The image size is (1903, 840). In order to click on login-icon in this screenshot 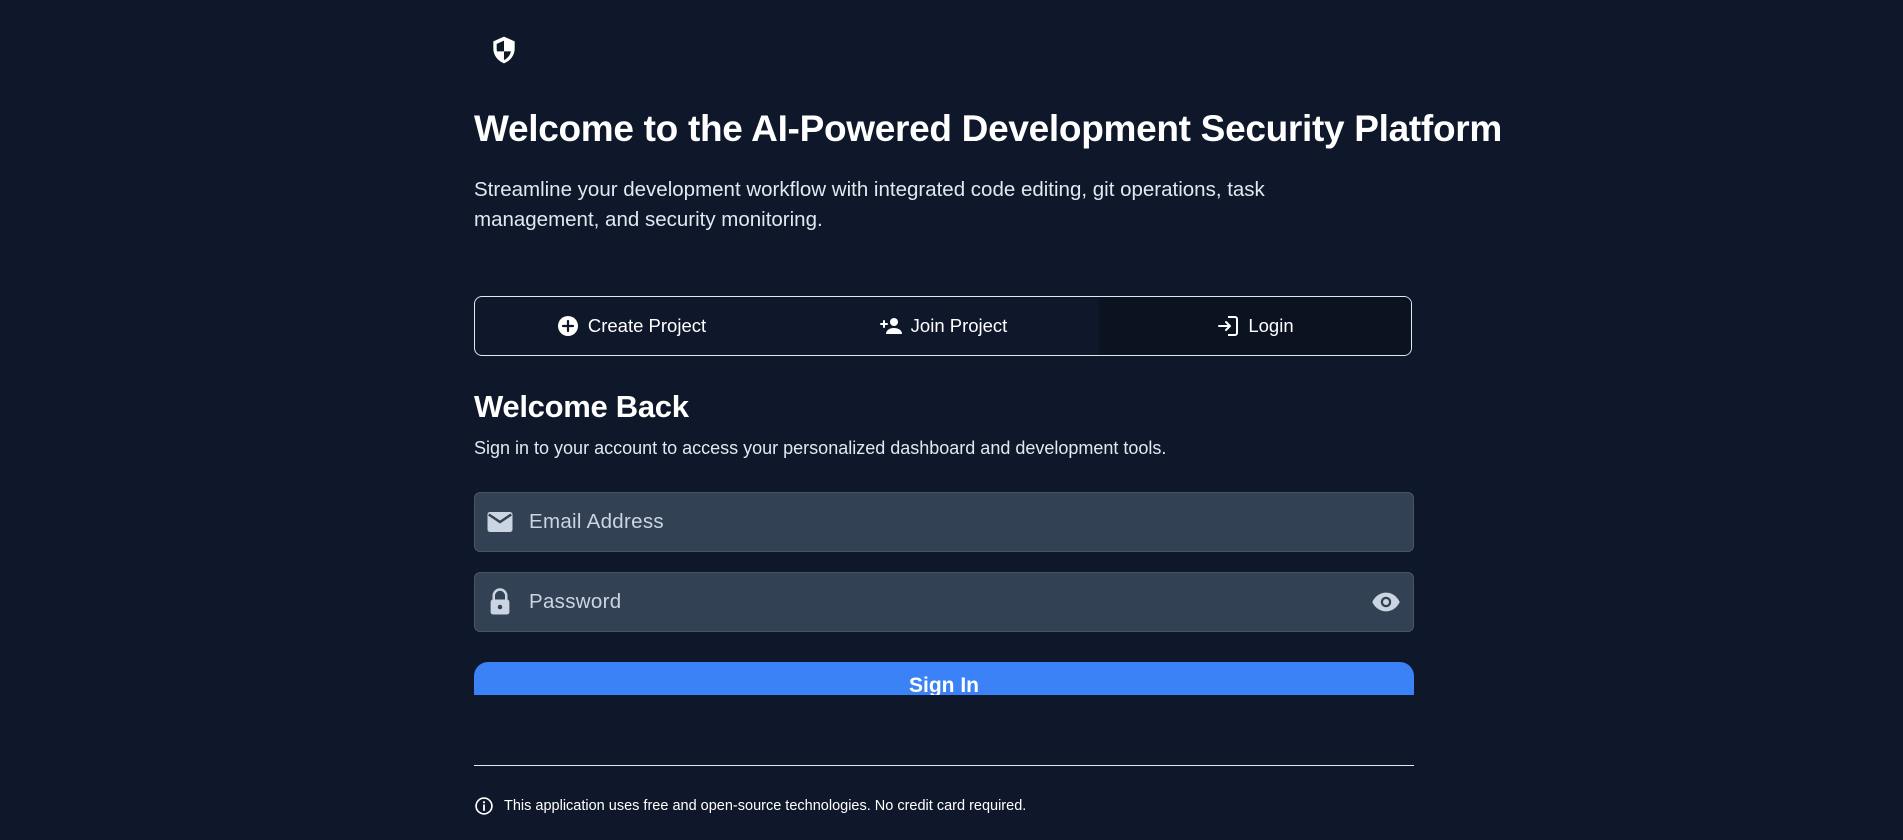, I will do `click(1228, 326)`.